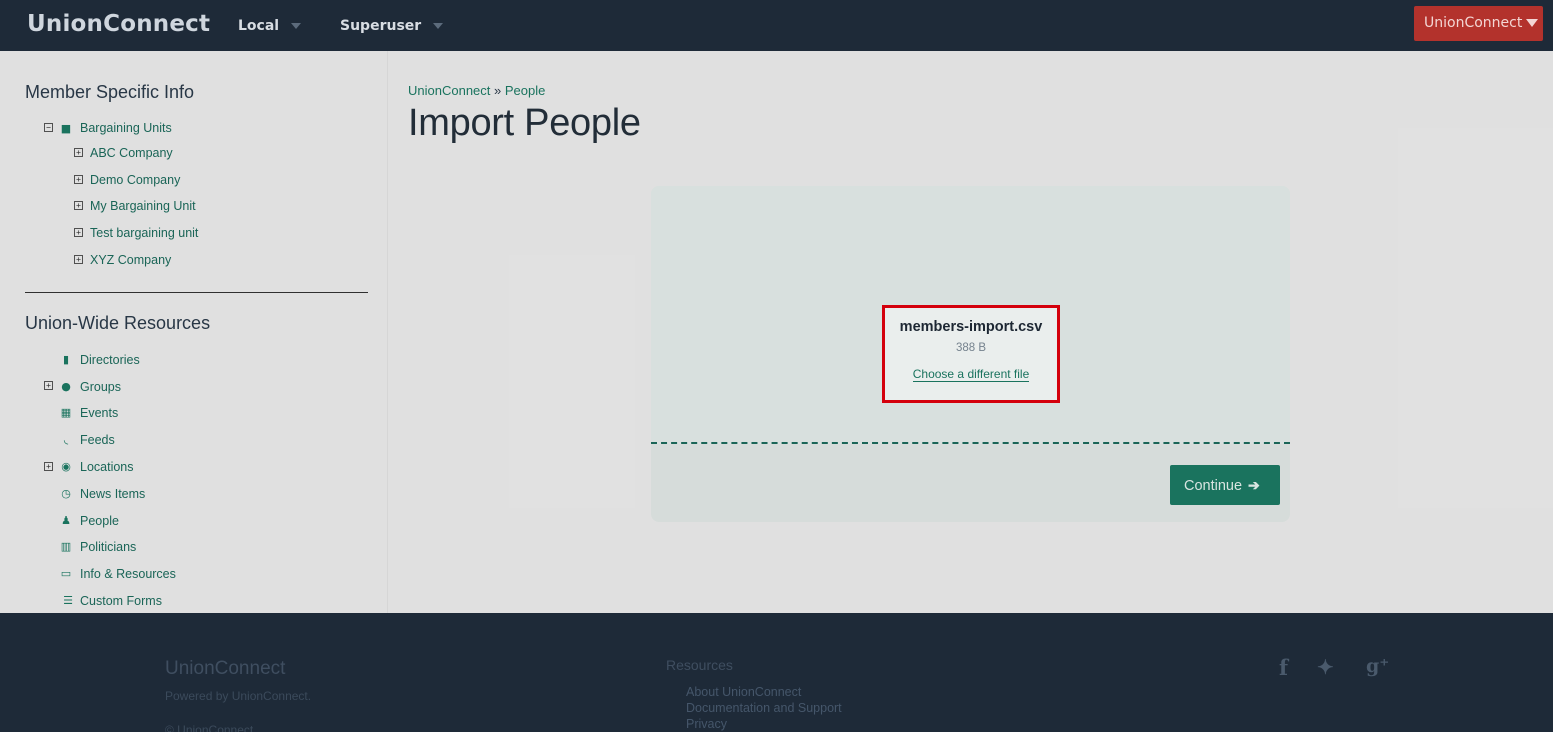 This screenshot has height=732, width=1553. What do you see at coordinates (1213, 486) in the screenshot?
I see `continue-label: Continue` at bounding box center [1213, 486].